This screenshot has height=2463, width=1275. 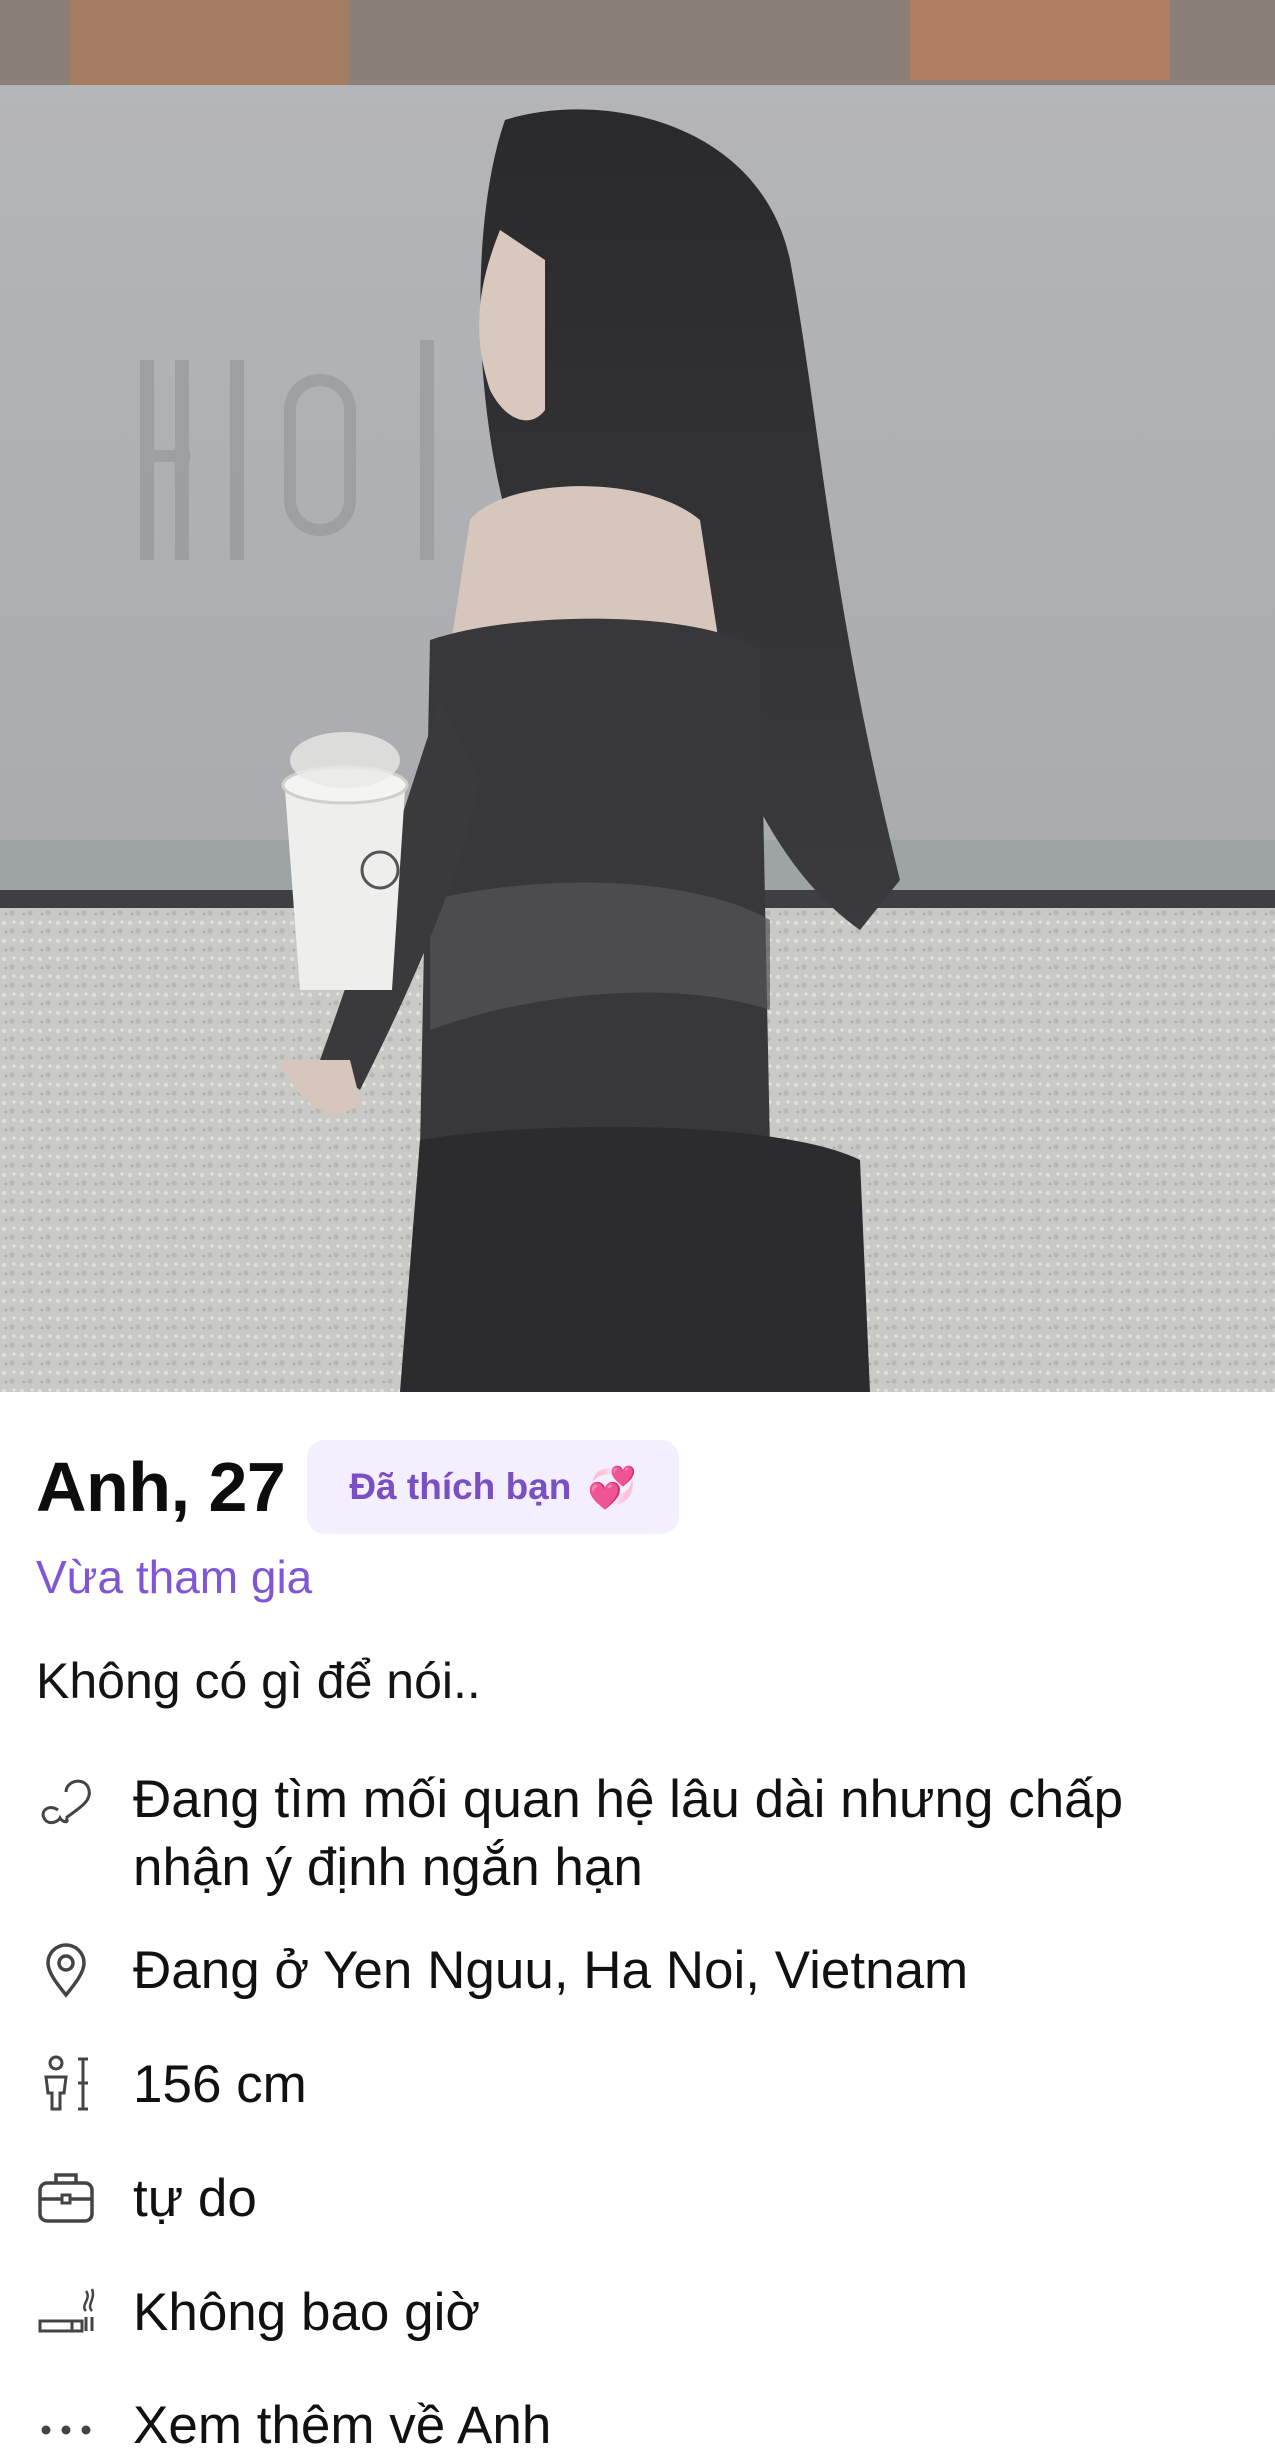 What do you see at coordinates (460, 1486) in the screenshot?
I see `liked-you-label: Đã thích bạn` at bounding box center [460, 1486].